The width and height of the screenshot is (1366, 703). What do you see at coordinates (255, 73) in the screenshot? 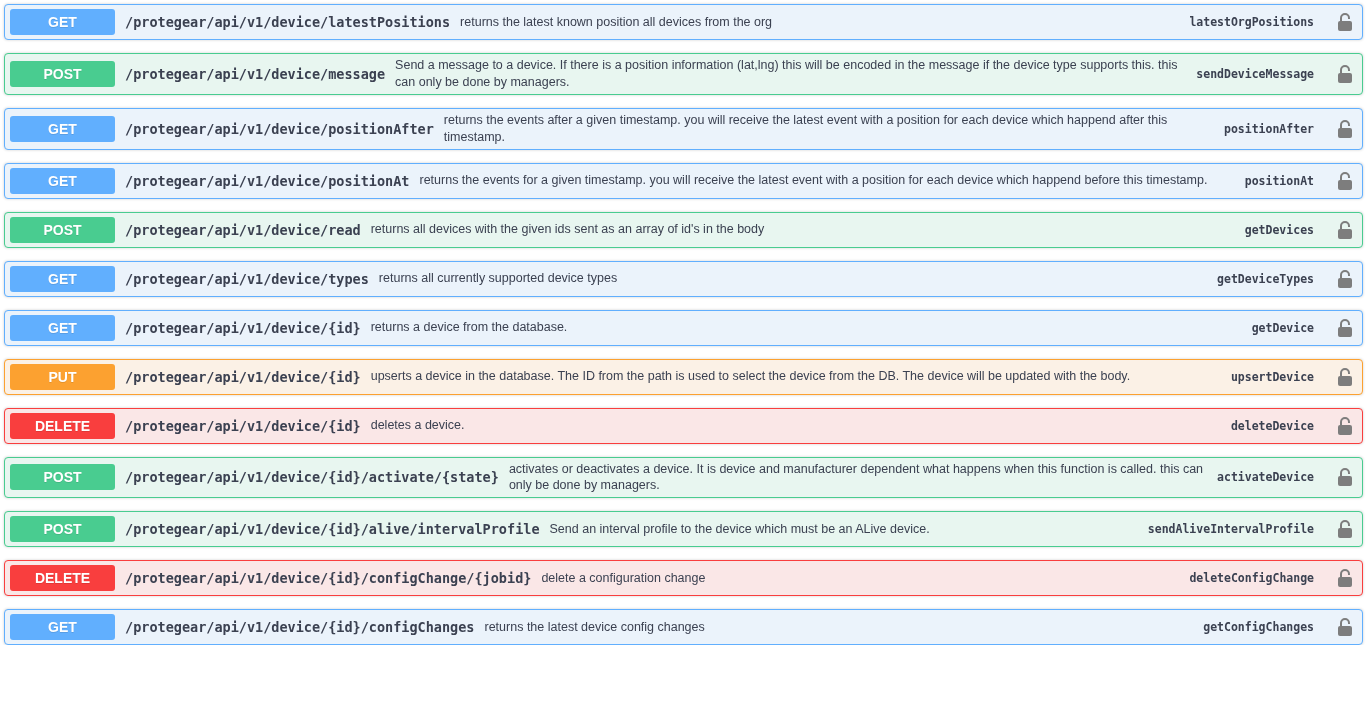
I see `endpoint-path: /protegear/api/v1/device/message` at bounding box center [255, 73].